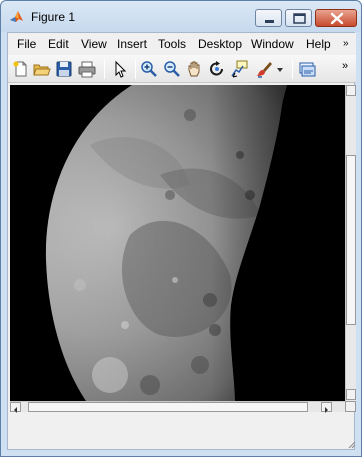  Describe the element at coordinates (181, 16) in the screenshot. I see `title-bar: Figure 1` at that location.